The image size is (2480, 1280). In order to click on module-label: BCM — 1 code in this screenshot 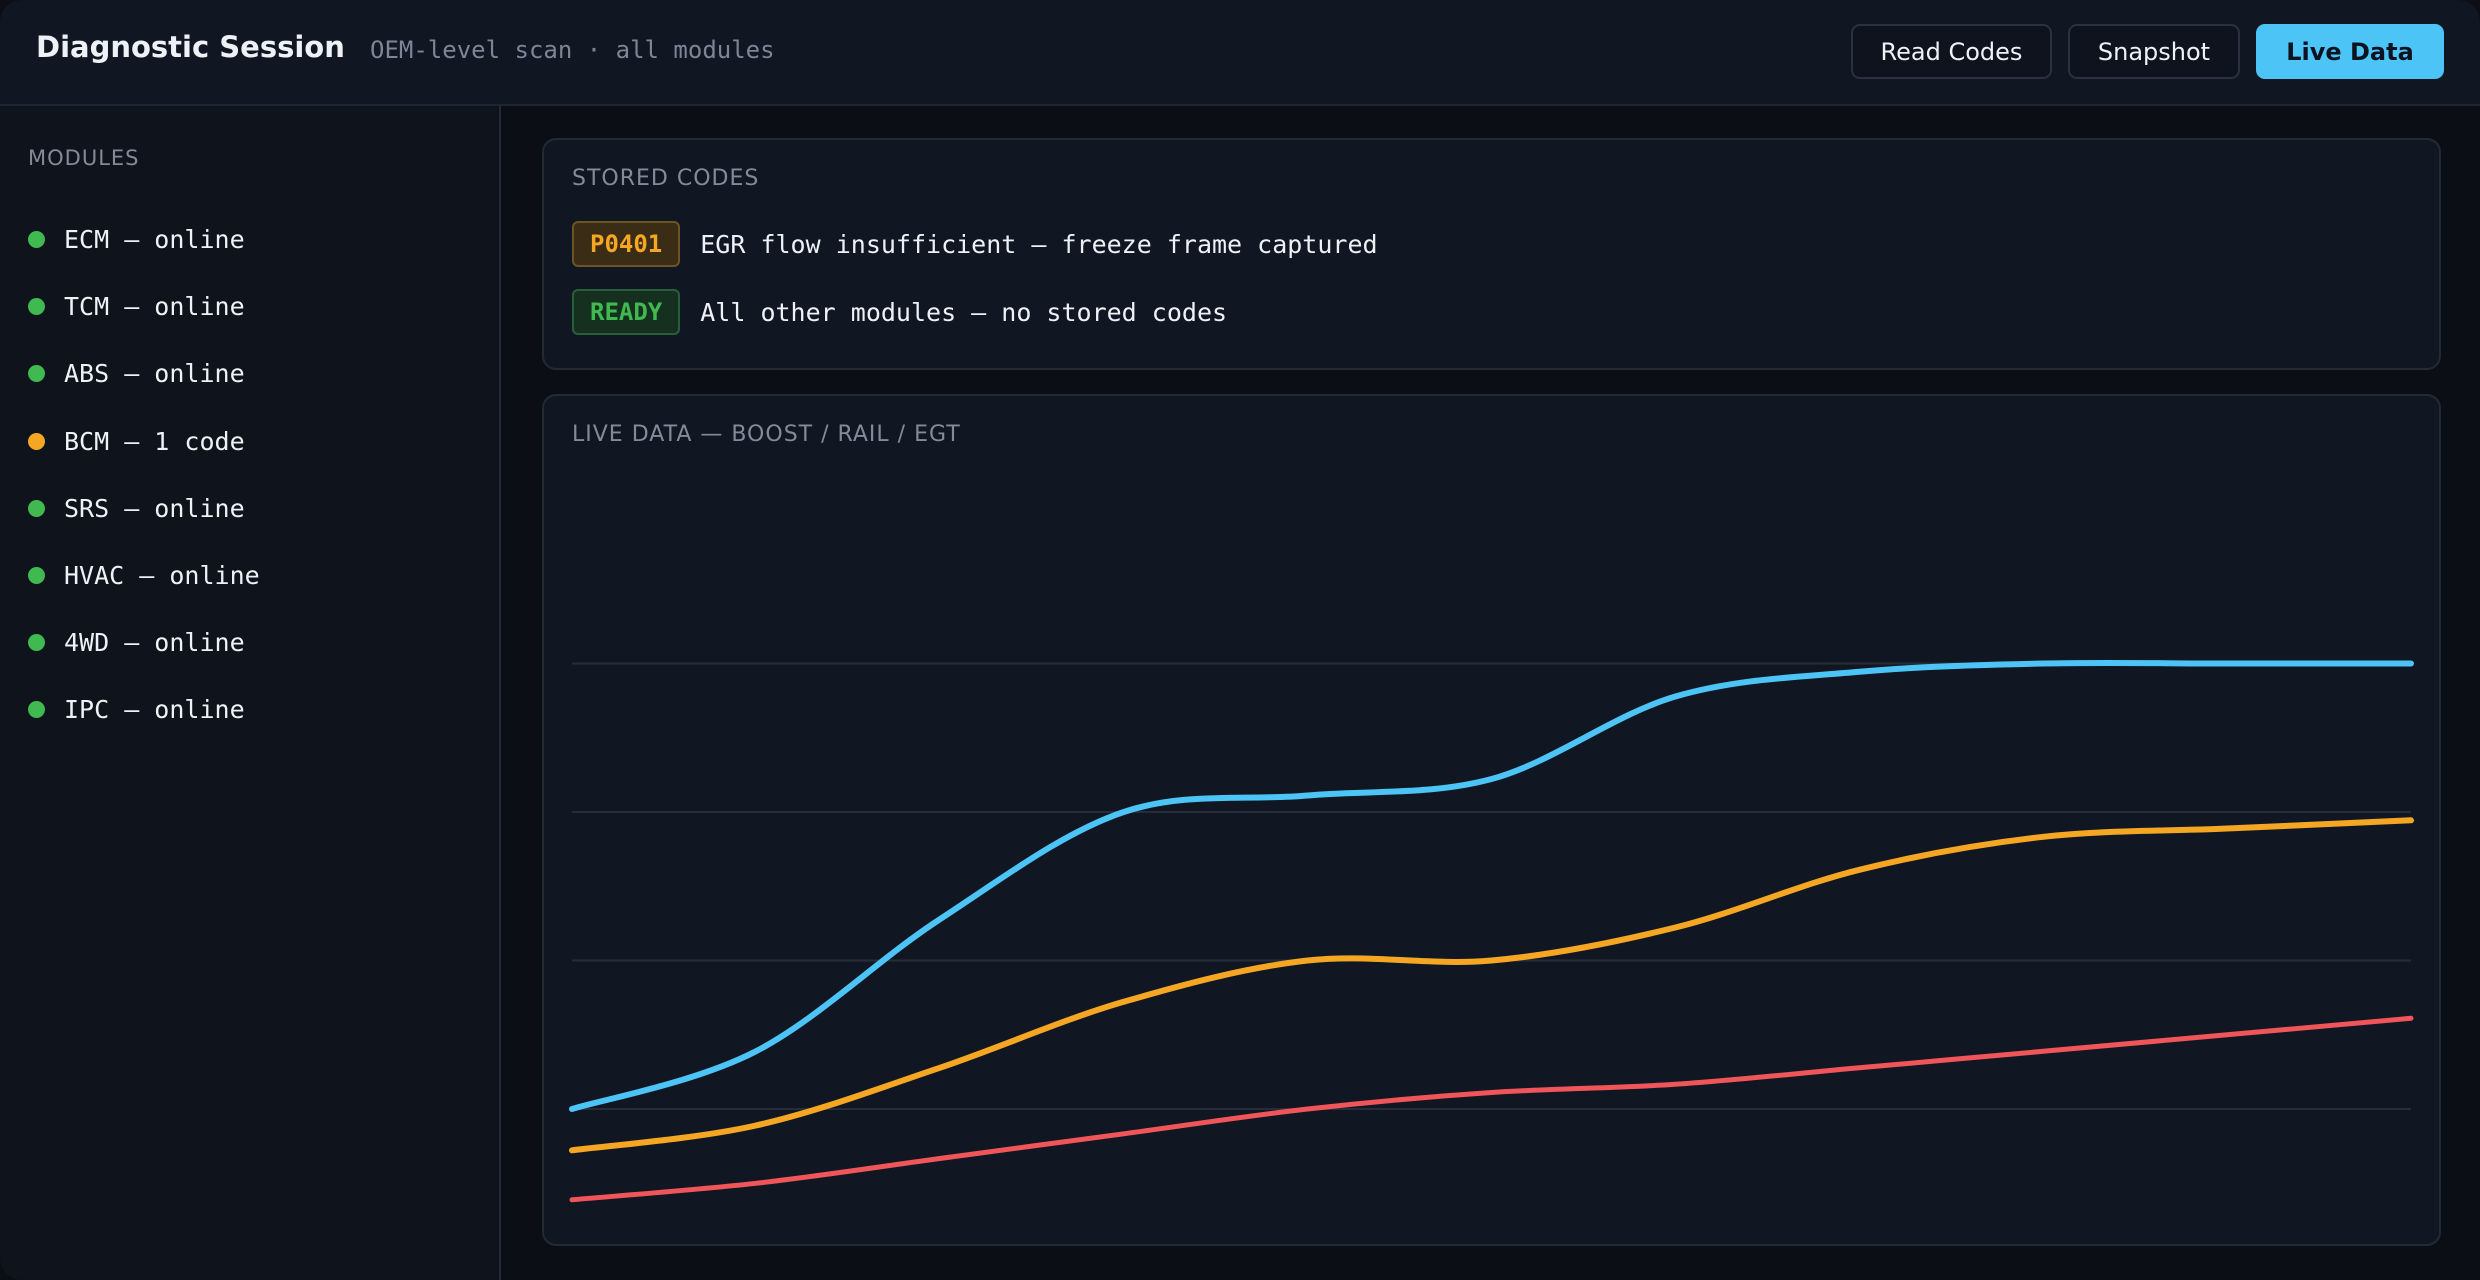, I will do `click(154, 441)`.